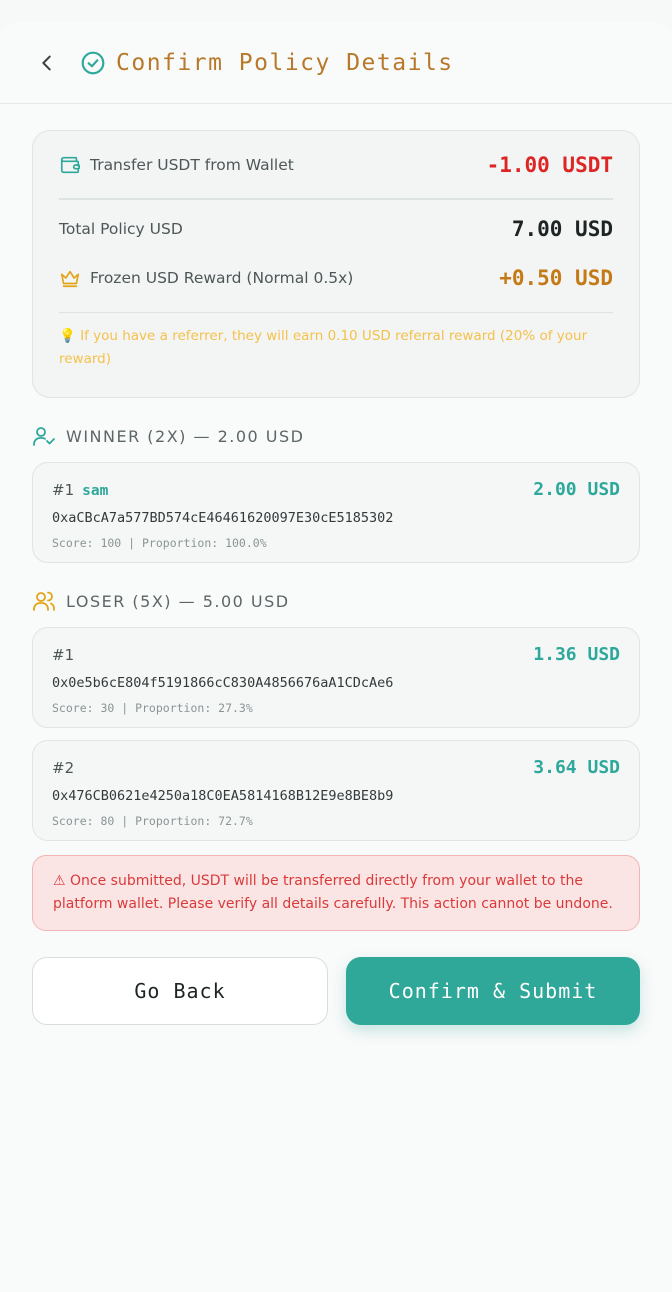 The width and height of the screenshot is (672, 1292). I want to click on users-icon, so click(44, 601).